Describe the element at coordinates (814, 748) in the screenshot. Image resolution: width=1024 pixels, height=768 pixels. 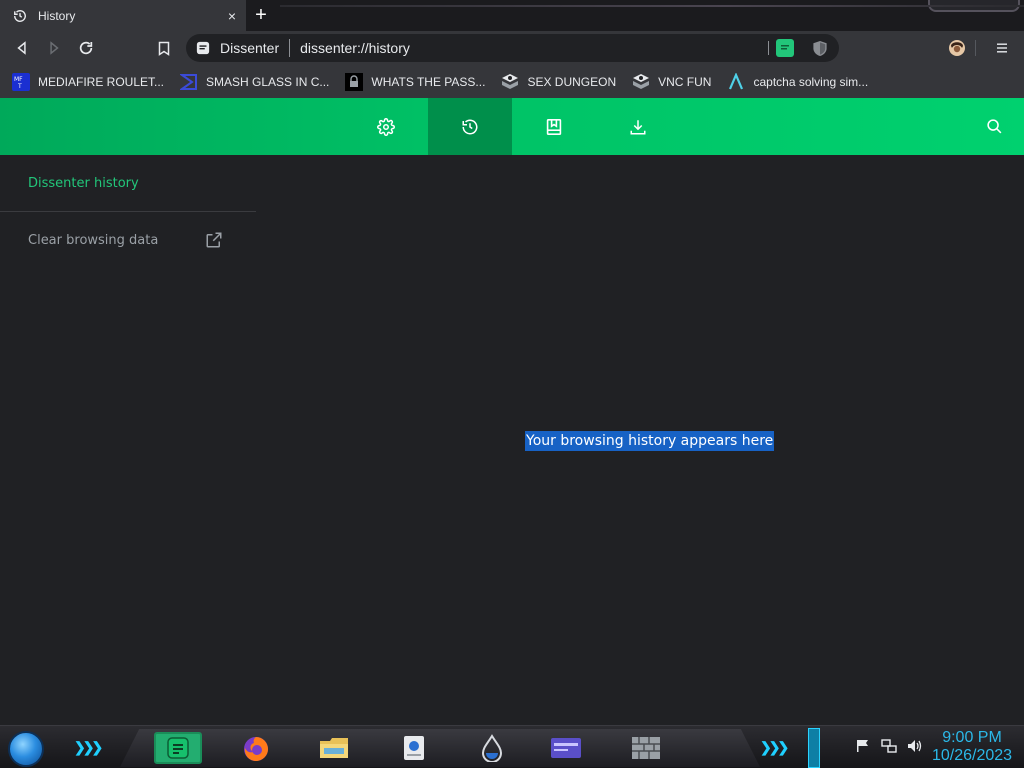
I see `show-desktop-button` at that location.